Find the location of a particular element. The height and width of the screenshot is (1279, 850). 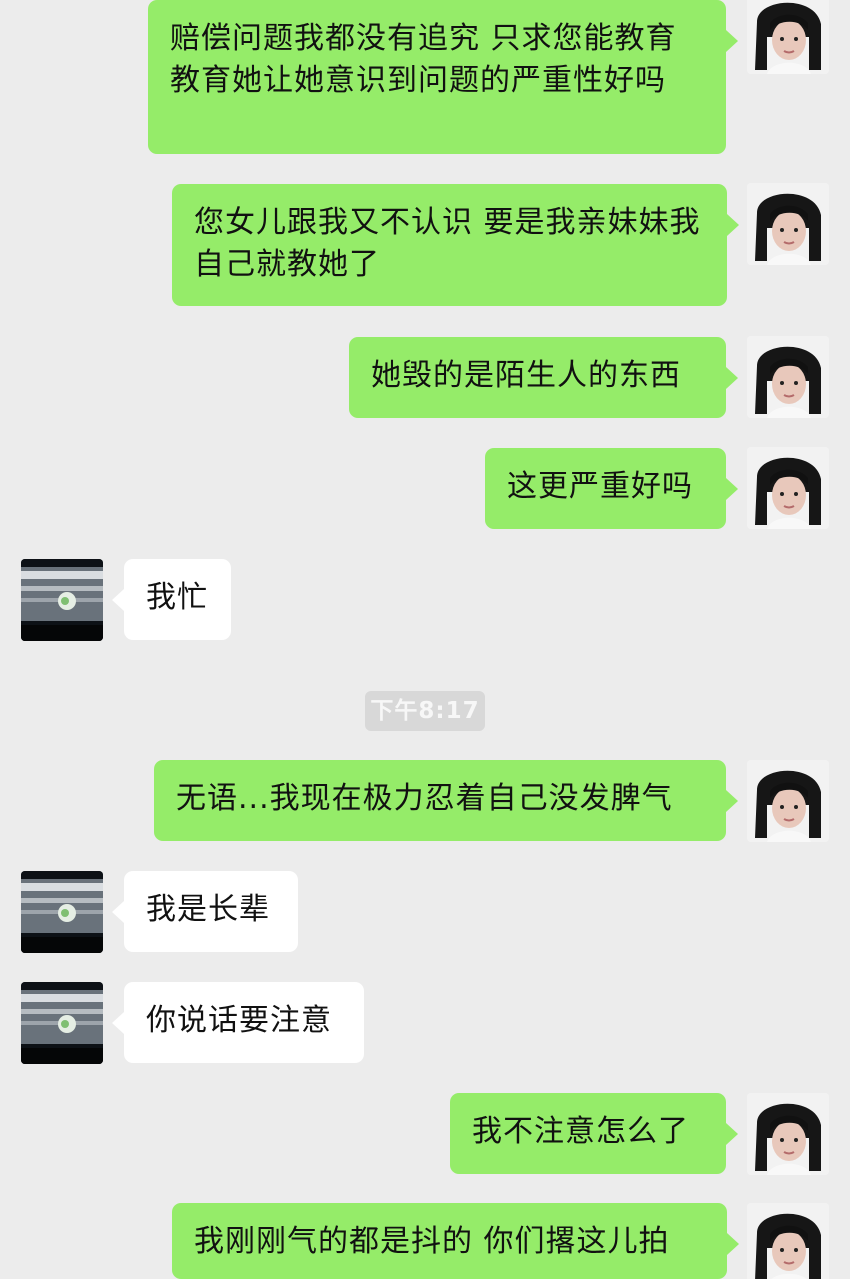

message-bubble-3: 她毁的是陌生人的东西 is located at coordinates (543, 377).